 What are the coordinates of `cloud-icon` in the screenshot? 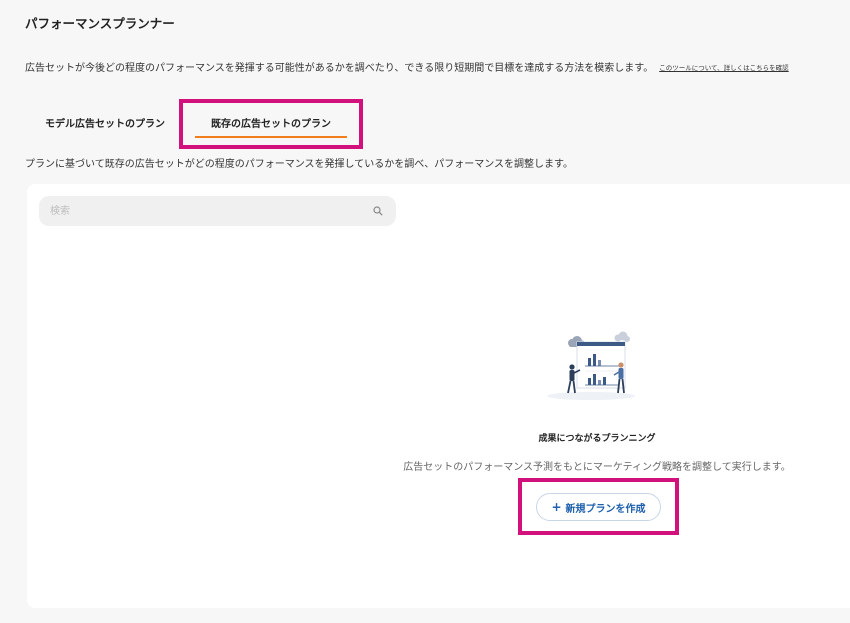 It's located at (622, 336).